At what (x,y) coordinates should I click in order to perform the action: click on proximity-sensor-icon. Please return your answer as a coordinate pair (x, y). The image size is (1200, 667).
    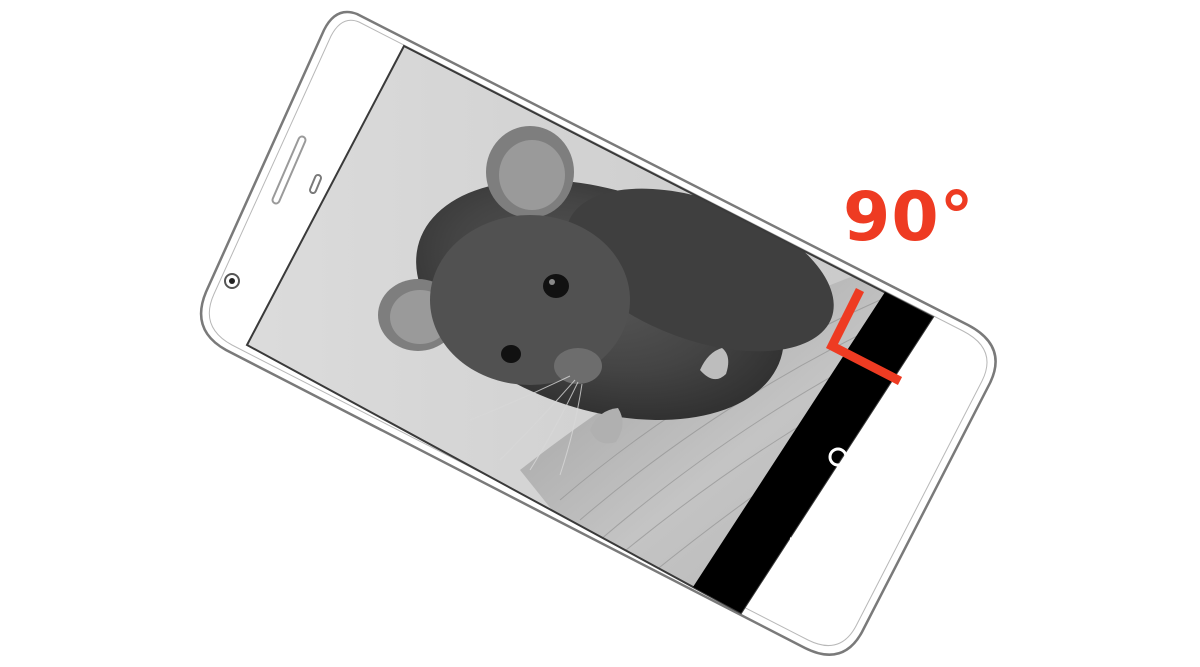
    Looking at the image, I should click on (315, 184).